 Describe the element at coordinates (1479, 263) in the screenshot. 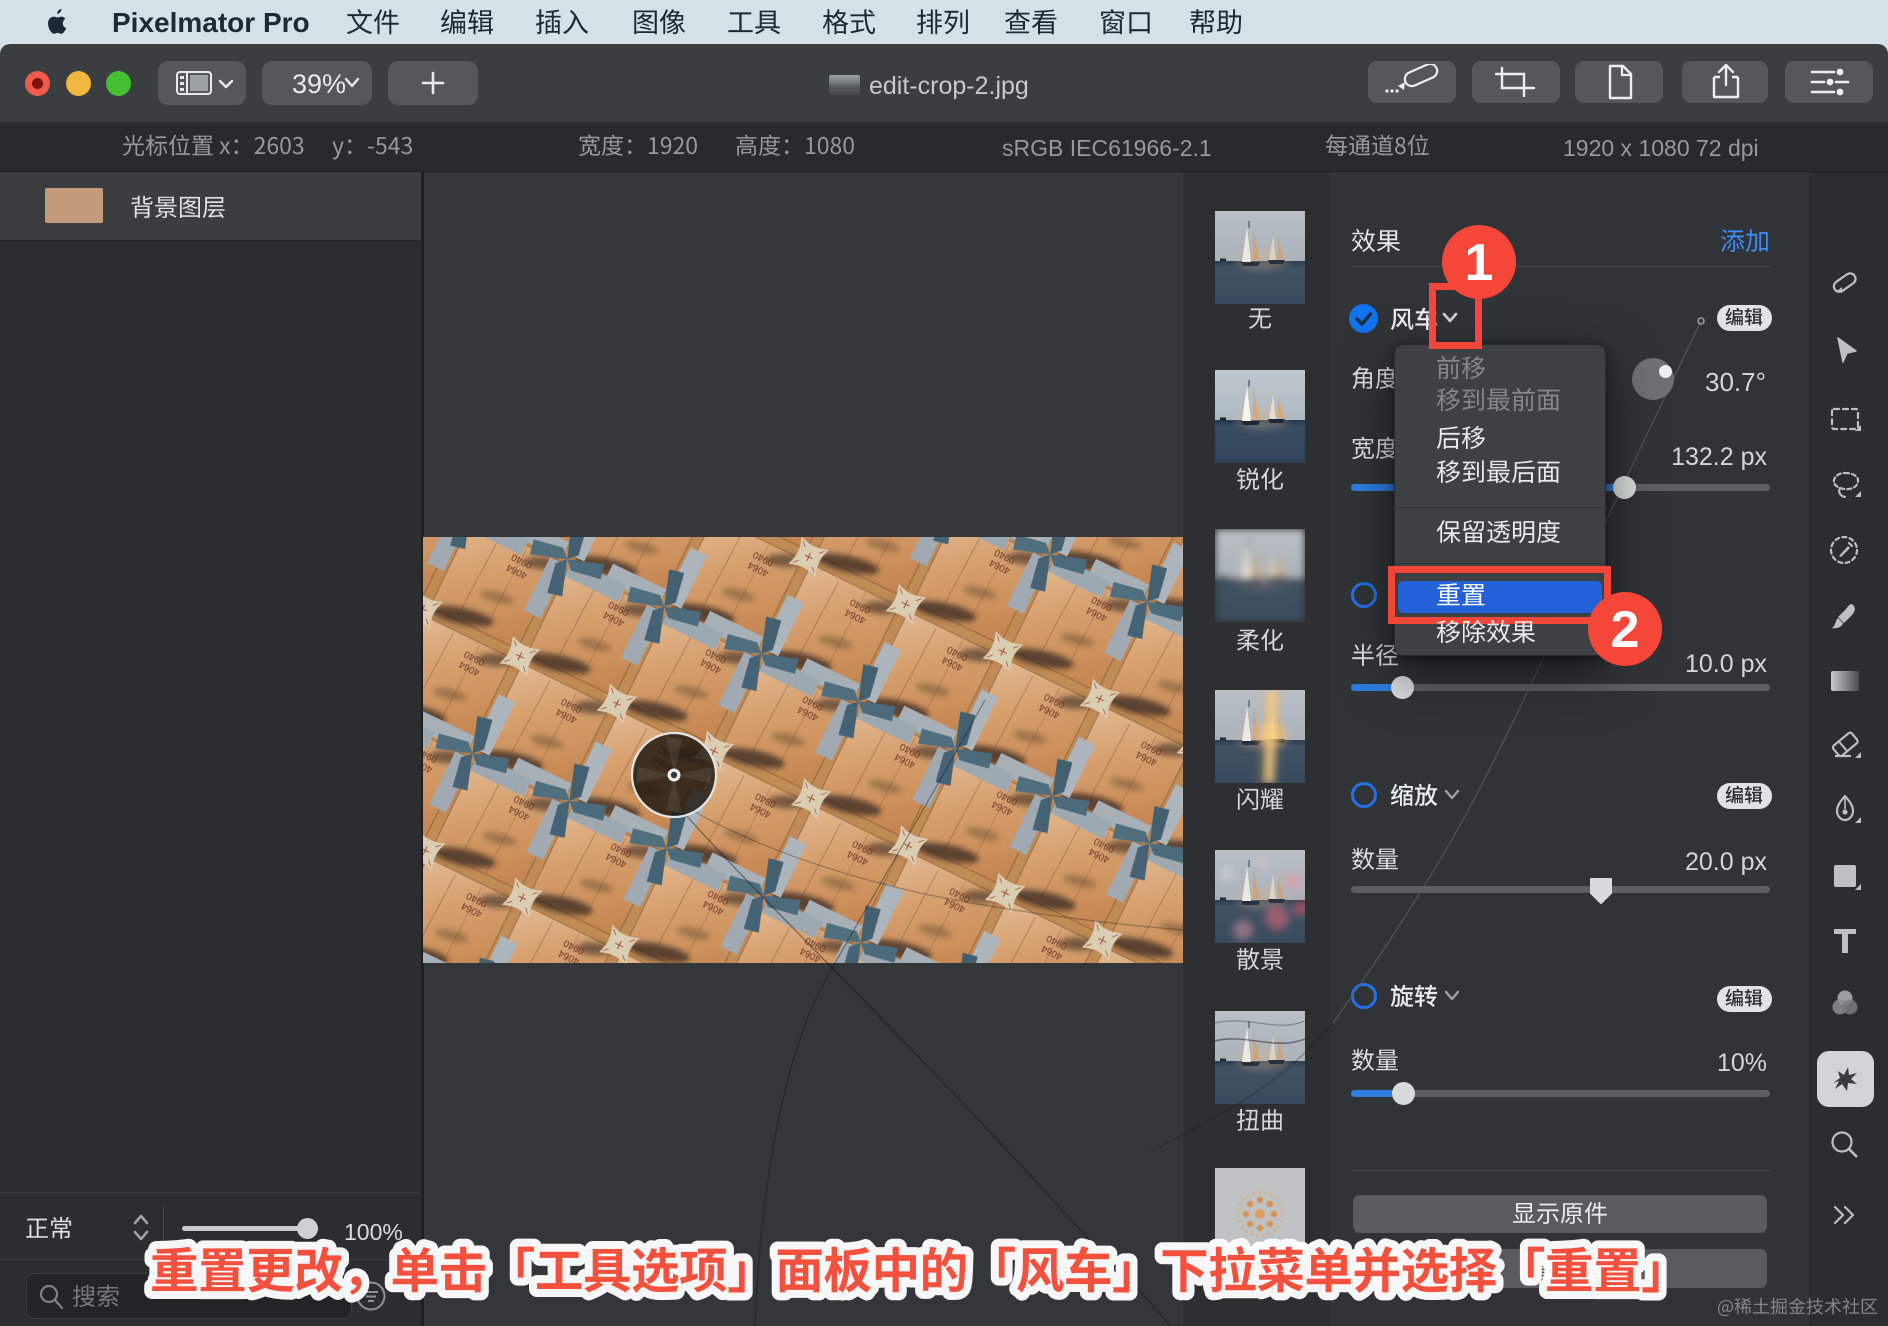

I see `svg-text: 1` at that location.